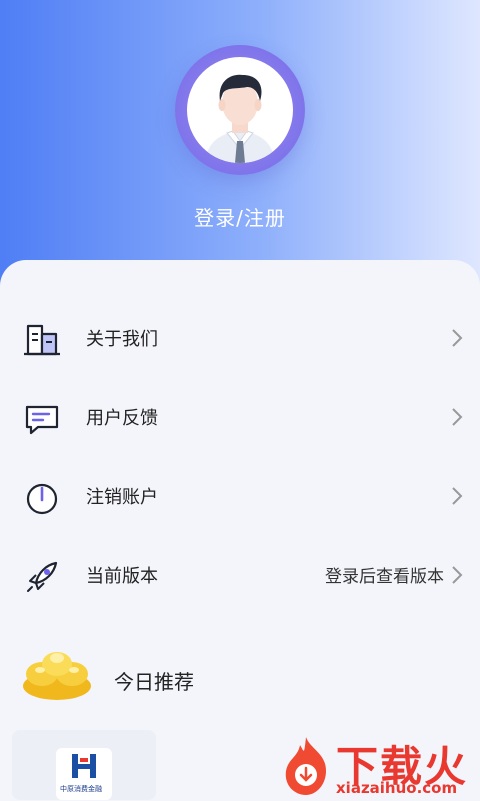 Image resolution: width=480 pixels, height=801 pixels. Describe the element at coordinates (81, 789) in the screenshot. I see `app-logo-text: 中原消费金融` at that location.